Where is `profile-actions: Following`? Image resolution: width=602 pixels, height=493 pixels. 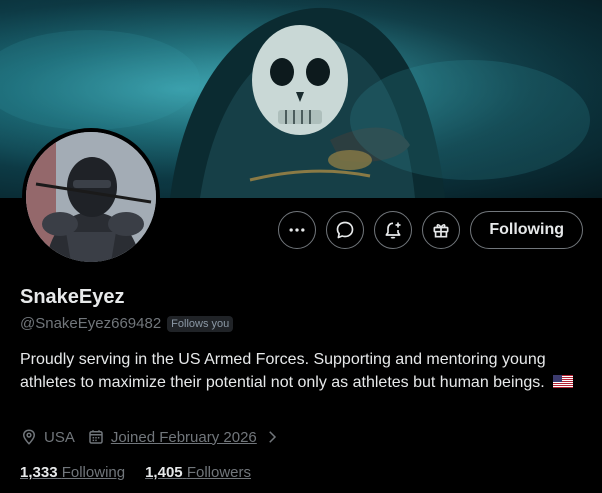
profile-actions: Following is located at coordinates (430, 230).